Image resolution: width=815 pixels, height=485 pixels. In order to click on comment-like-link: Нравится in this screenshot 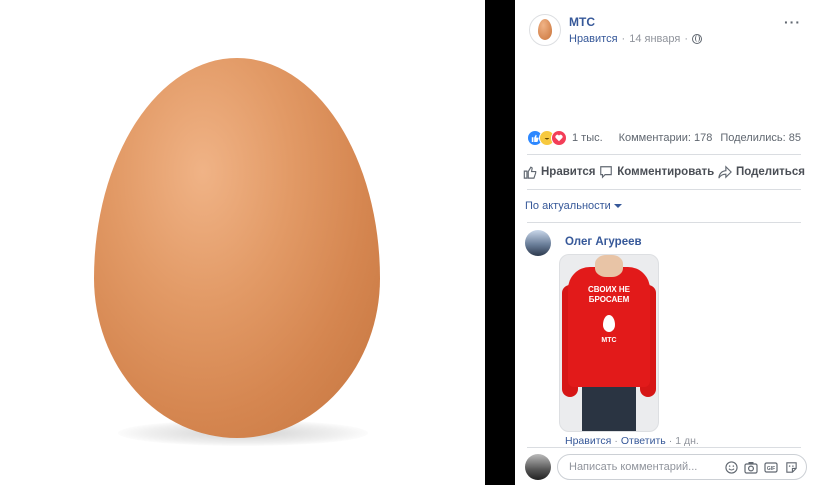, I will do `click(588, 441)`.